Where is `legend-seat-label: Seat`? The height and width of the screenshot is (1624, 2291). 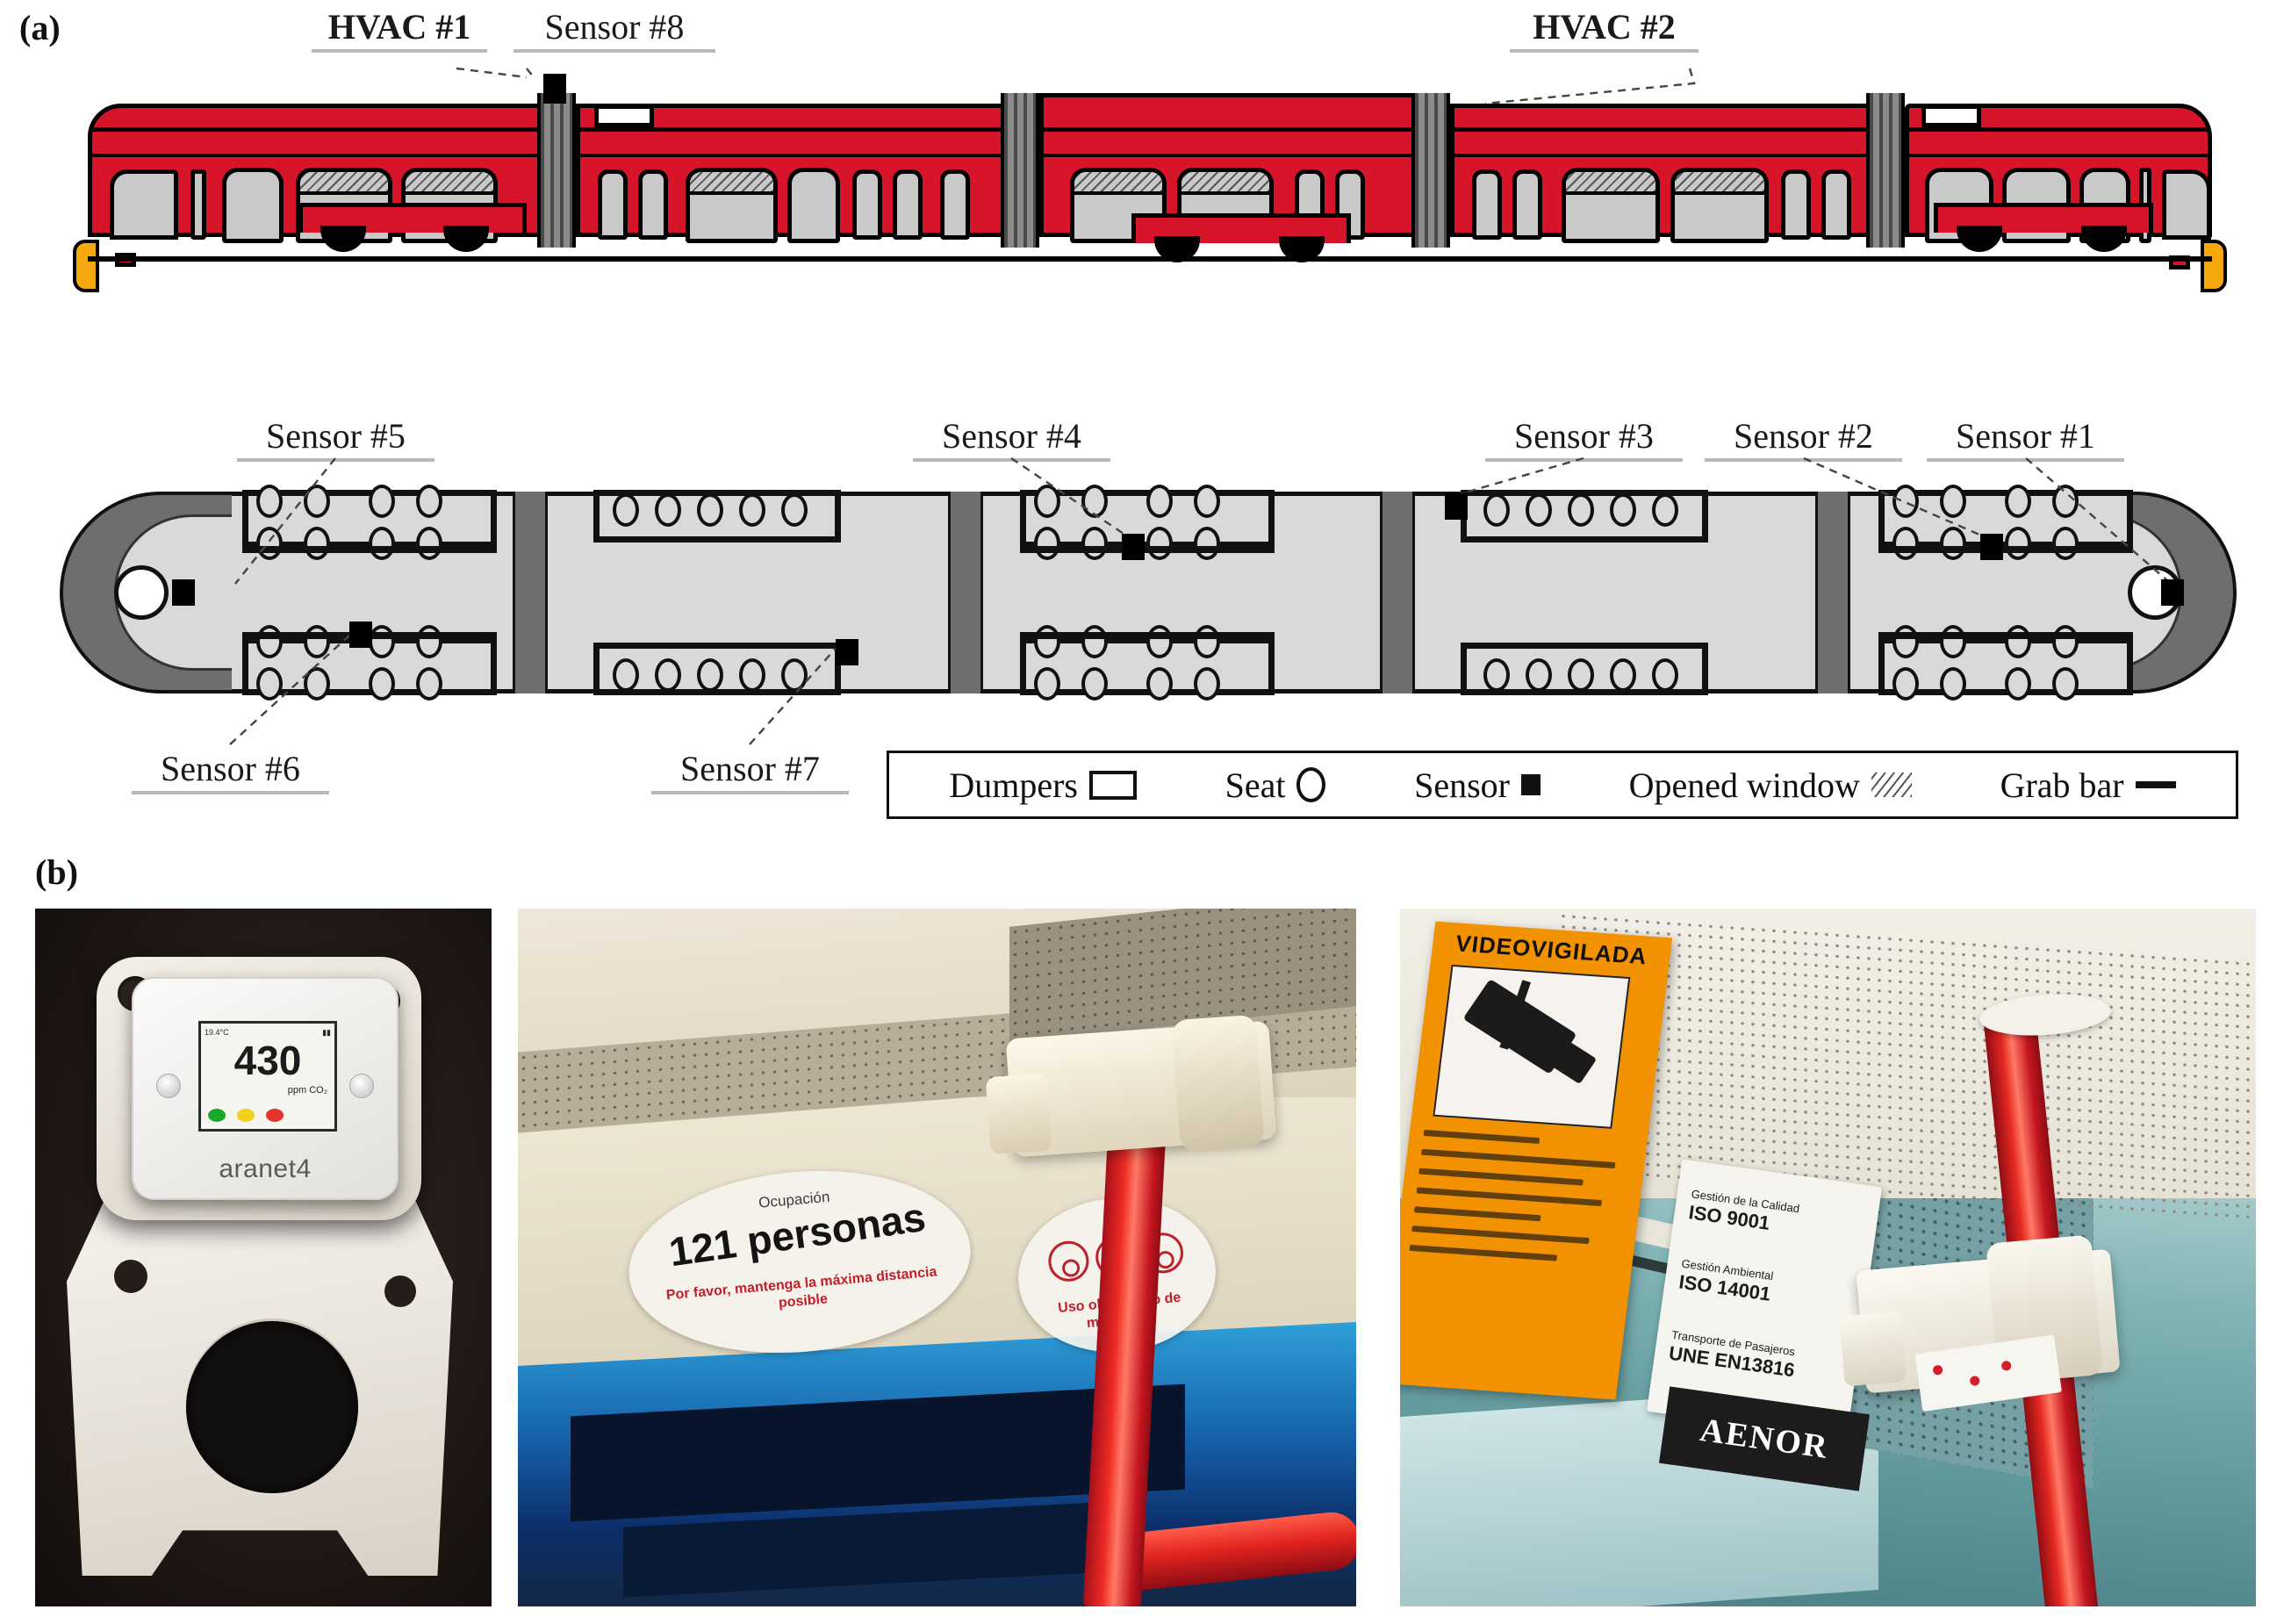
legend-seat-label: Seat is located at coordinates (1255, 785).